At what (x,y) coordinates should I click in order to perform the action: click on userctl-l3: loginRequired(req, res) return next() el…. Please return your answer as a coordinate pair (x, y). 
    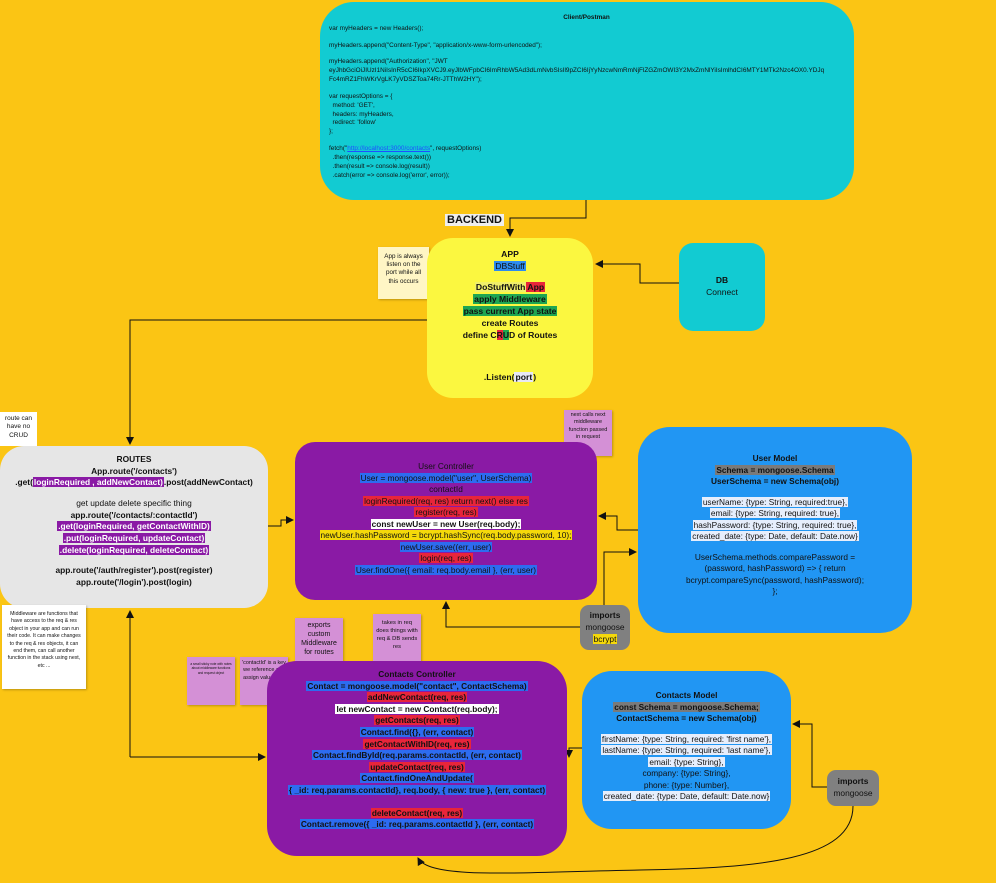
    Looking at the image, I should click on (446, 500).